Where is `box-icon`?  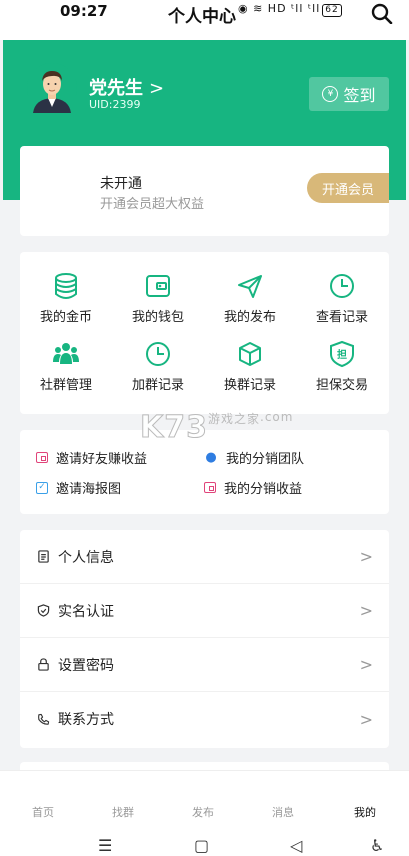 box-icon is located at coordinates (250, 354).